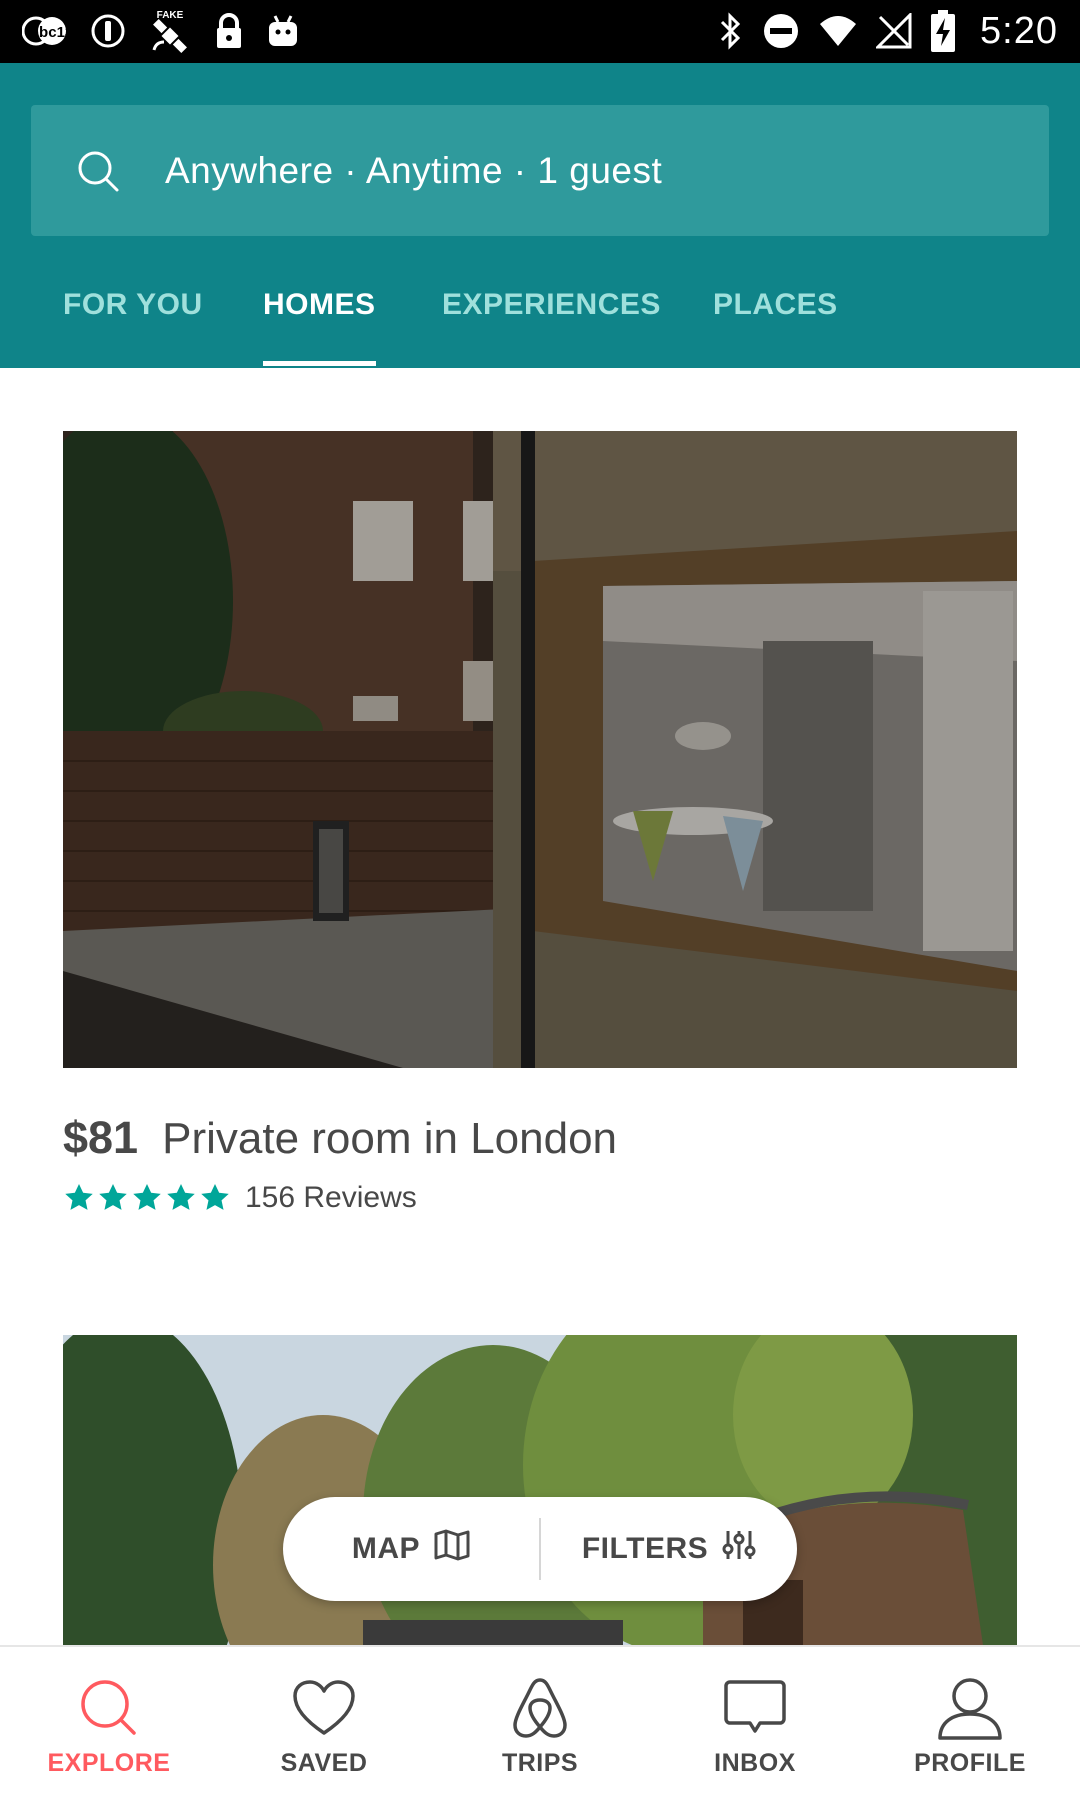 The width and height of the screenshot is (1080, 1794). What do you see at coordinates (101, 1137) in the screenshot?
I see `listing-price: $81` at bounding box center [101, 1137].